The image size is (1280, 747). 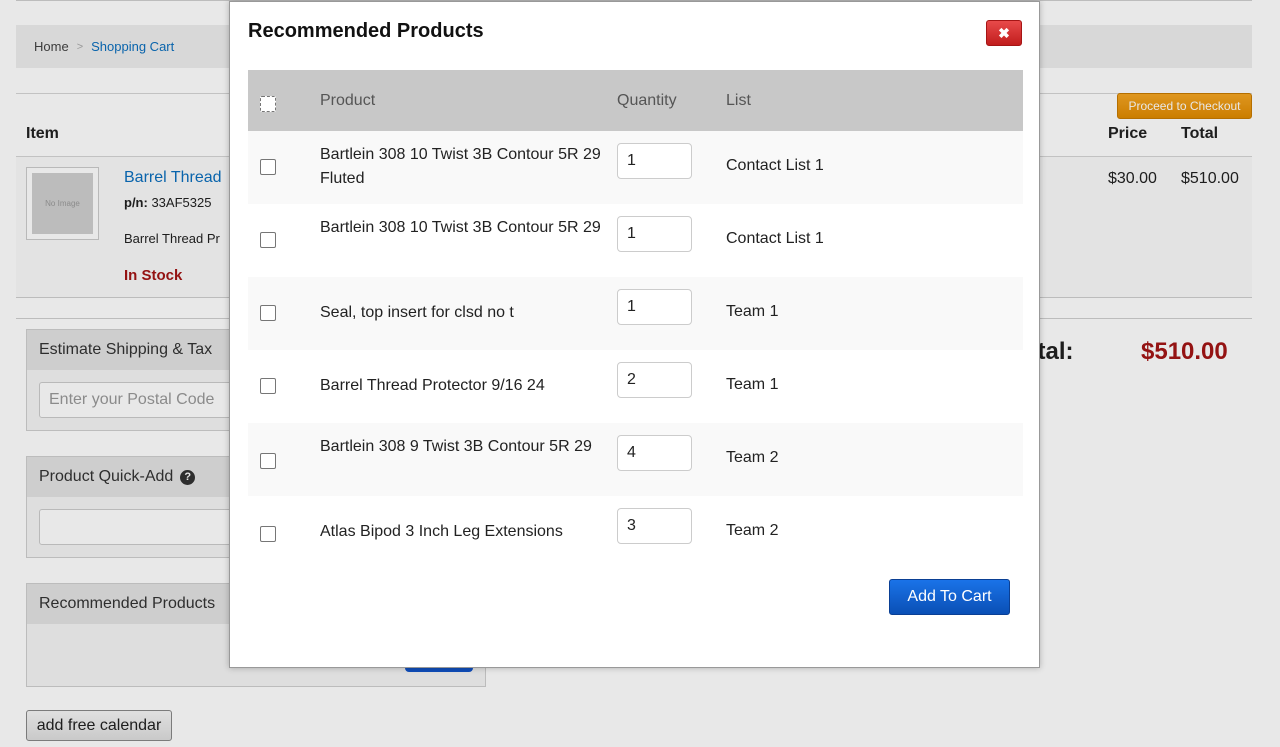 I want to click on product-name: Bartlein 308 10 Twist 3B Contour 5R 29, so click(x=460, y=227).